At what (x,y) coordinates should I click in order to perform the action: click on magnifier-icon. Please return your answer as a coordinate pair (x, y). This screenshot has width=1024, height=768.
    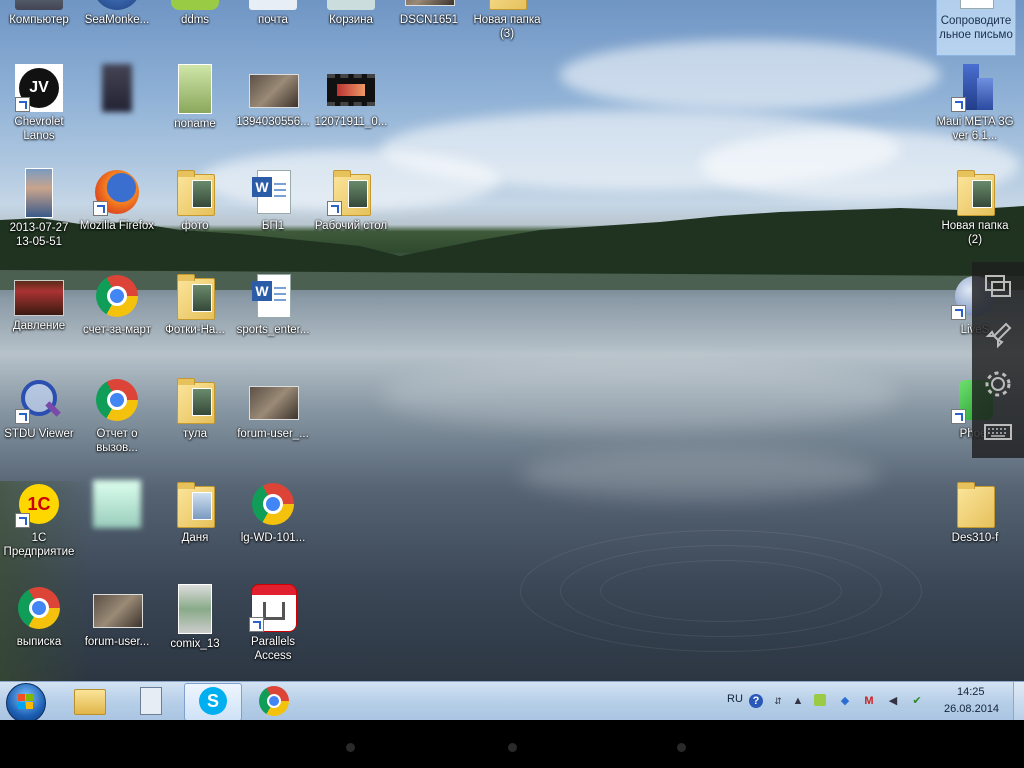
    Looking at the image, I should click on (39, 400).